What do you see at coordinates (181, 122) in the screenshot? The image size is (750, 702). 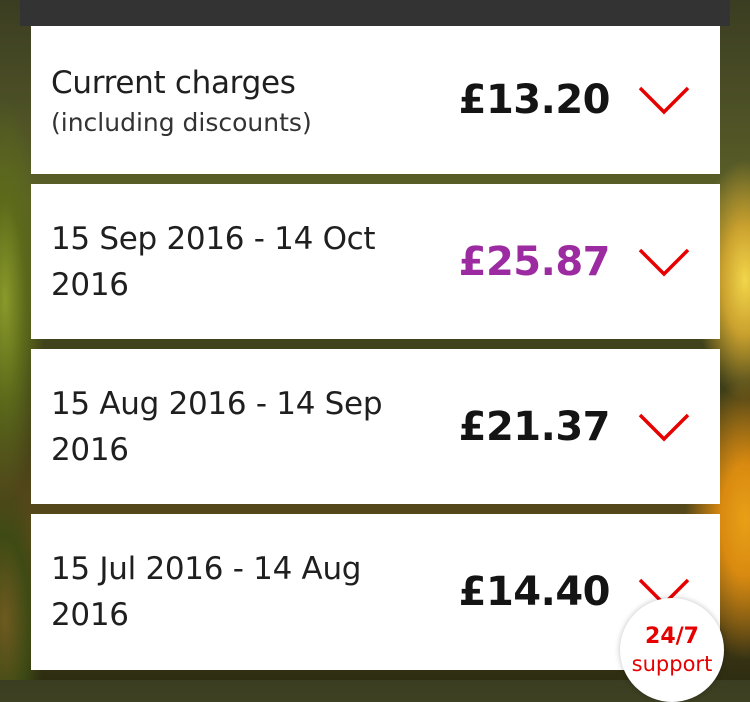 I see `current-charges-sublabel: (including discounts)` at bounding box center [181, 122].